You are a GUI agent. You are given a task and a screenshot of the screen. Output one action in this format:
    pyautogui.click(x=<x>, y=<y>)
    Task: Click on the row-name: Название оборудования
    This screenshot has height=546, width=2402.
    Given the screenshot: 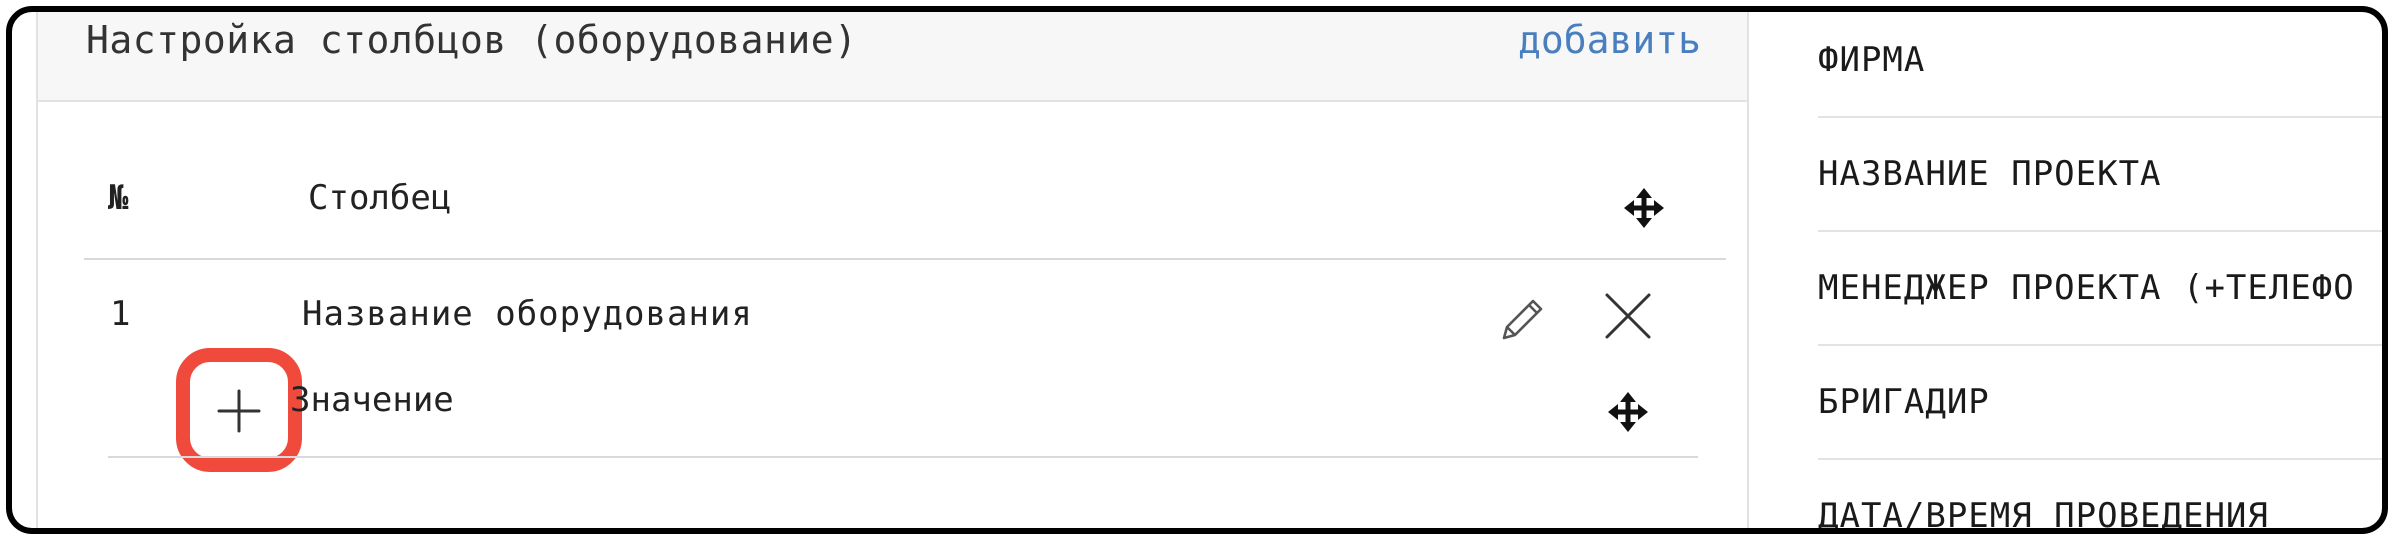 What is the action you would take?
    pyautogui.click(x=527, y=314)
    